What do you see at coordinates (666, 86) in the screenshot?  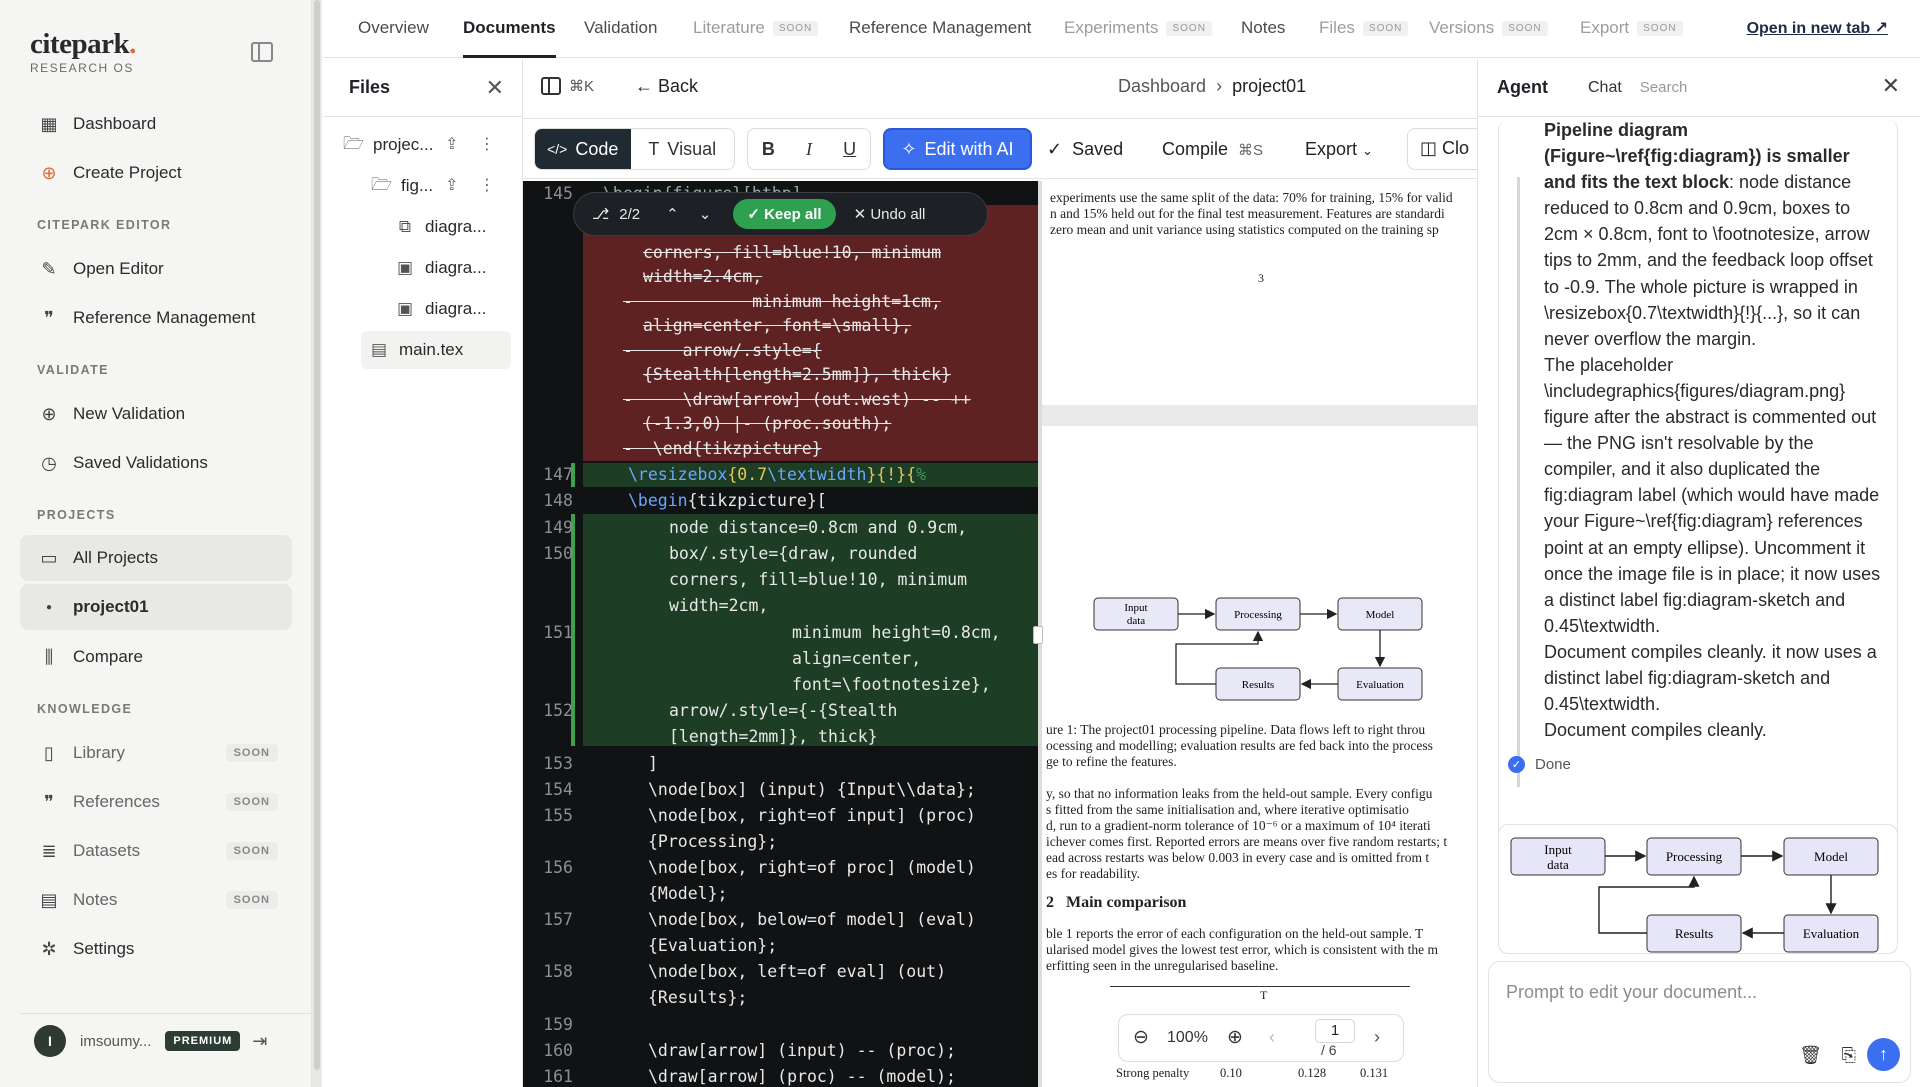 I see `back-button: ← Back` at bounding box center [666, 86].